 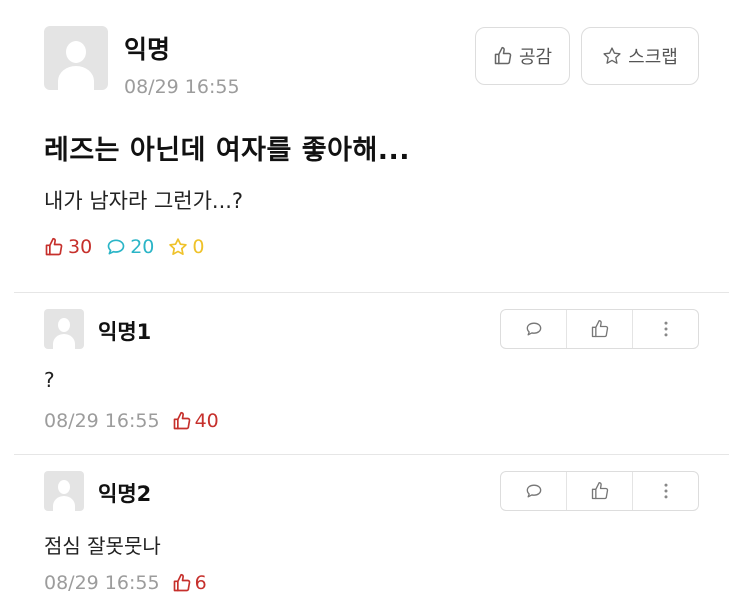 I want to click on post-stats: 30 20 0, so click(x=131, y=247).